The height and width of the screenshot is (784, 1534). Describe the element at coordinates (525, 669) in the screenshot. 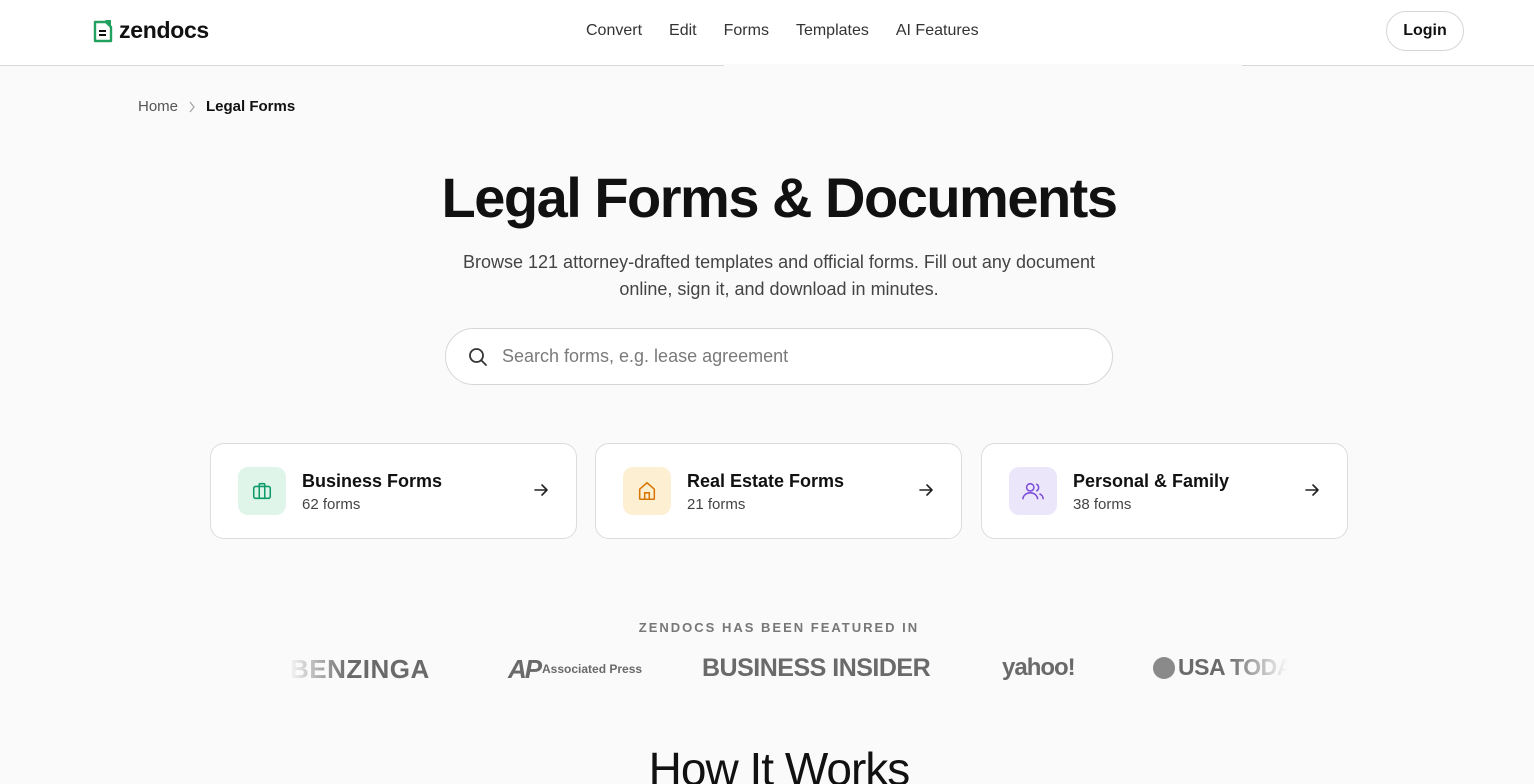

I see `press-logo-ap: AP` at that location.